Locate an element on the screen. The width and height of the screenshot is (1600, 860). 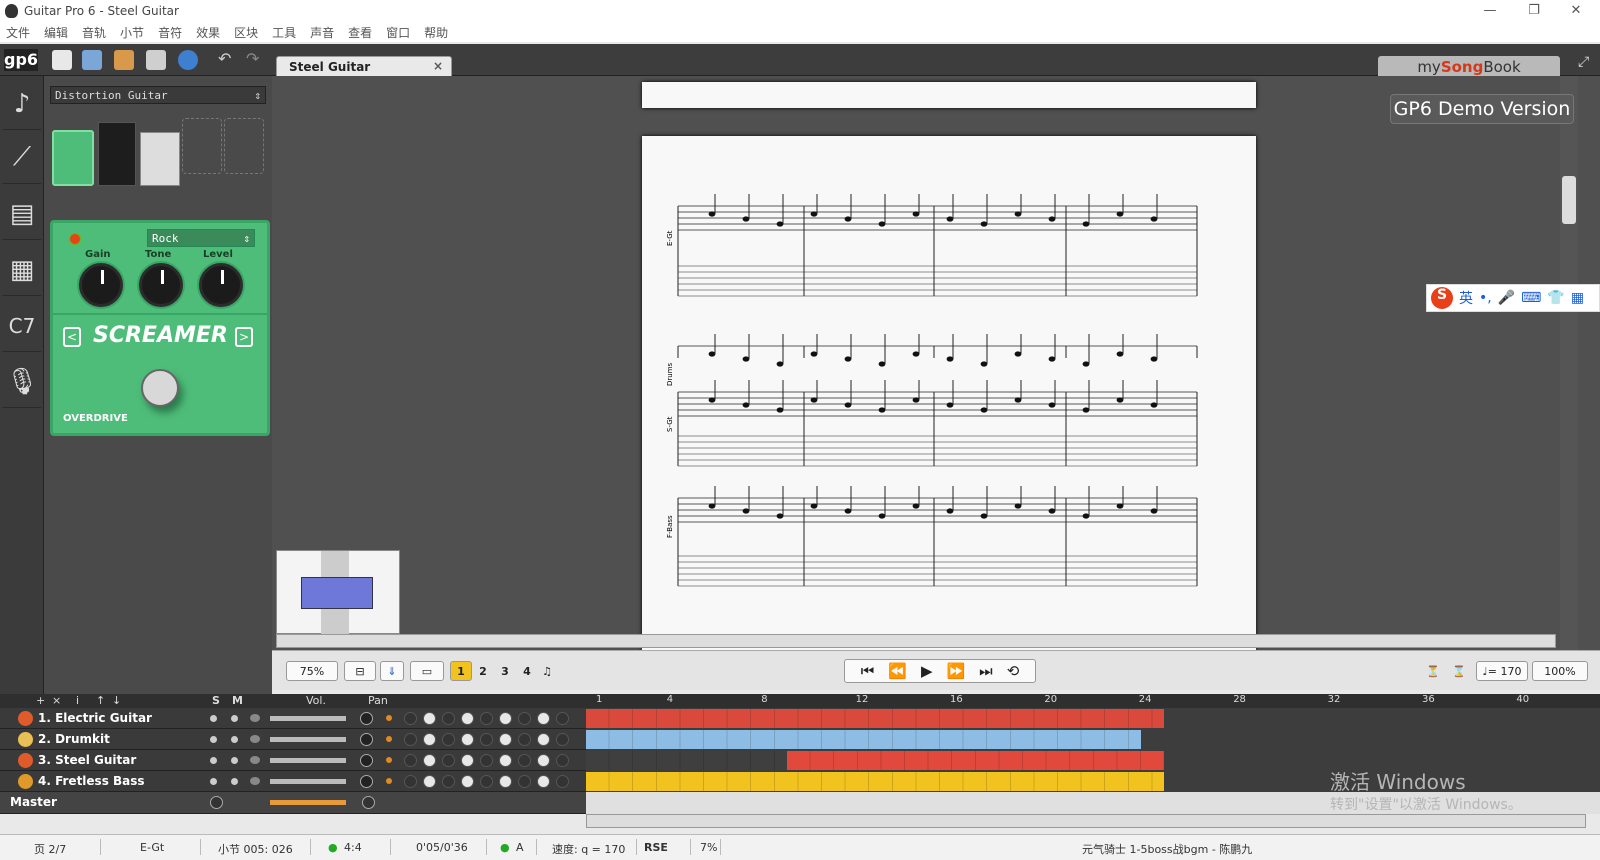
track-row: 4. Fretless Bass is located at coordinates (293, 781).